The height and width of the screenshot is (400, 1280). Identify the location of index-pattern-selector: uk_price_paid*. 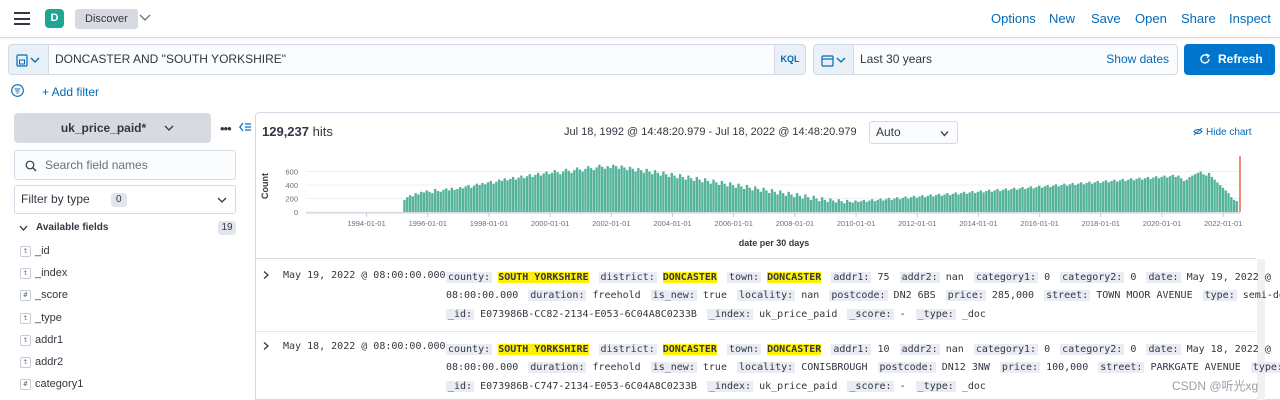
(112, 128).